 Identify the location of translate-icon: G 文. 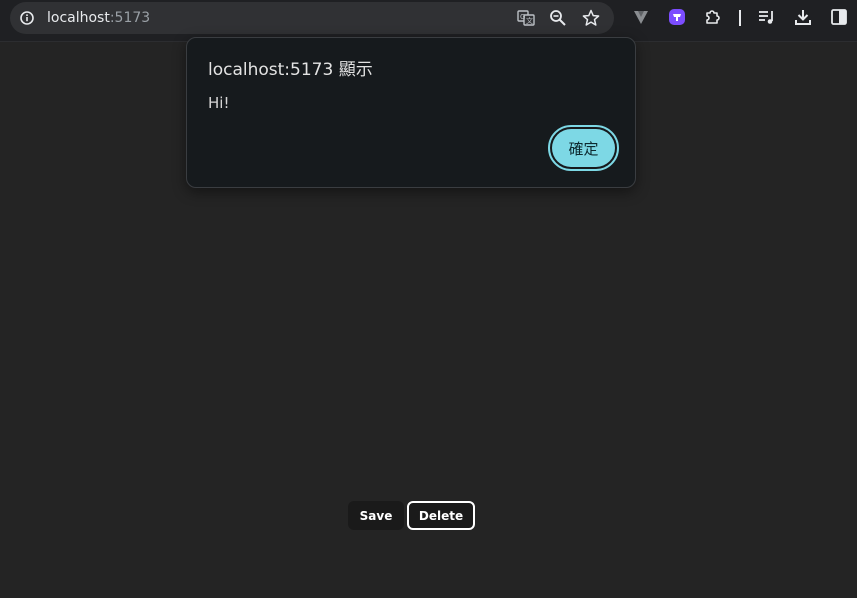
(526, 18).